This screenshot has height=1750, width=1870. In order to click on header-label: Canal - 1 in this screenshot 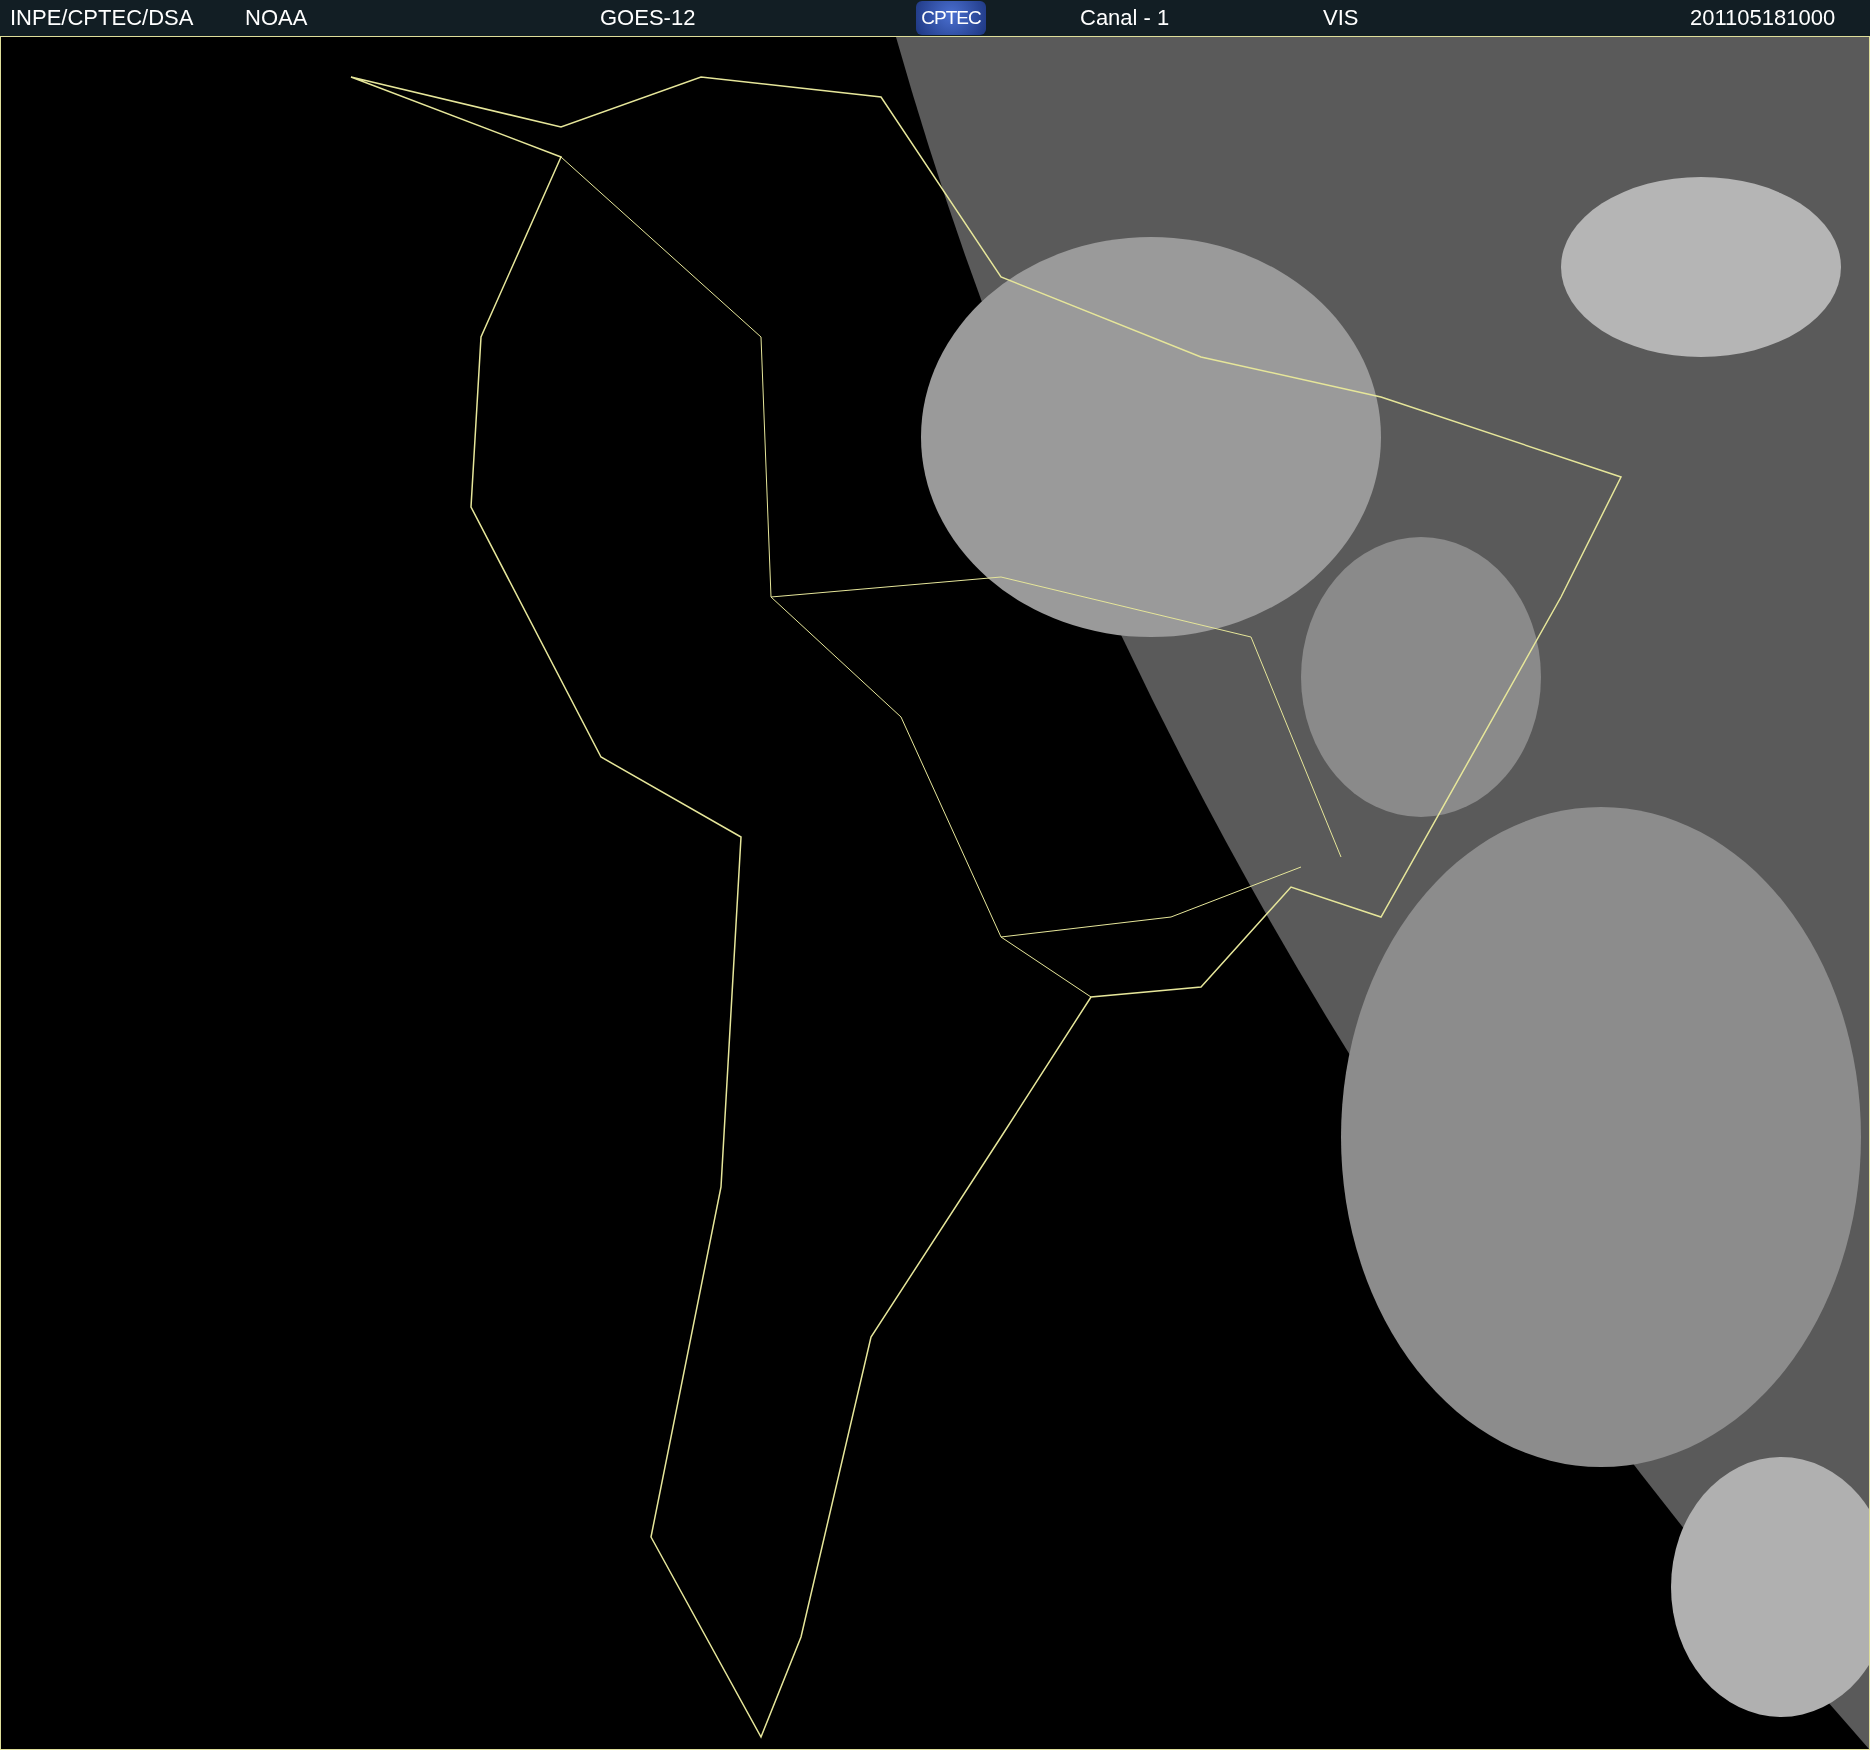, I will do `click(1125, 18)`.